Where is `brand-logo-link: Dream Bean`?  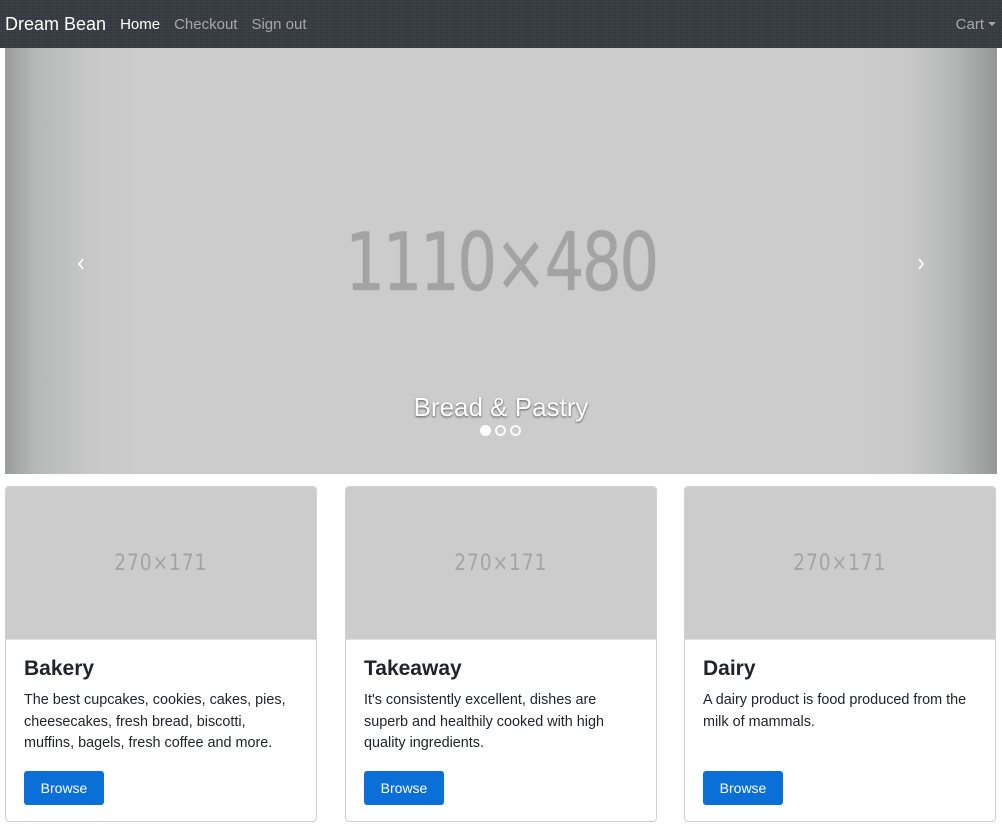
brand-logo-link: Dream Bean is located at coordinates (55, 24).